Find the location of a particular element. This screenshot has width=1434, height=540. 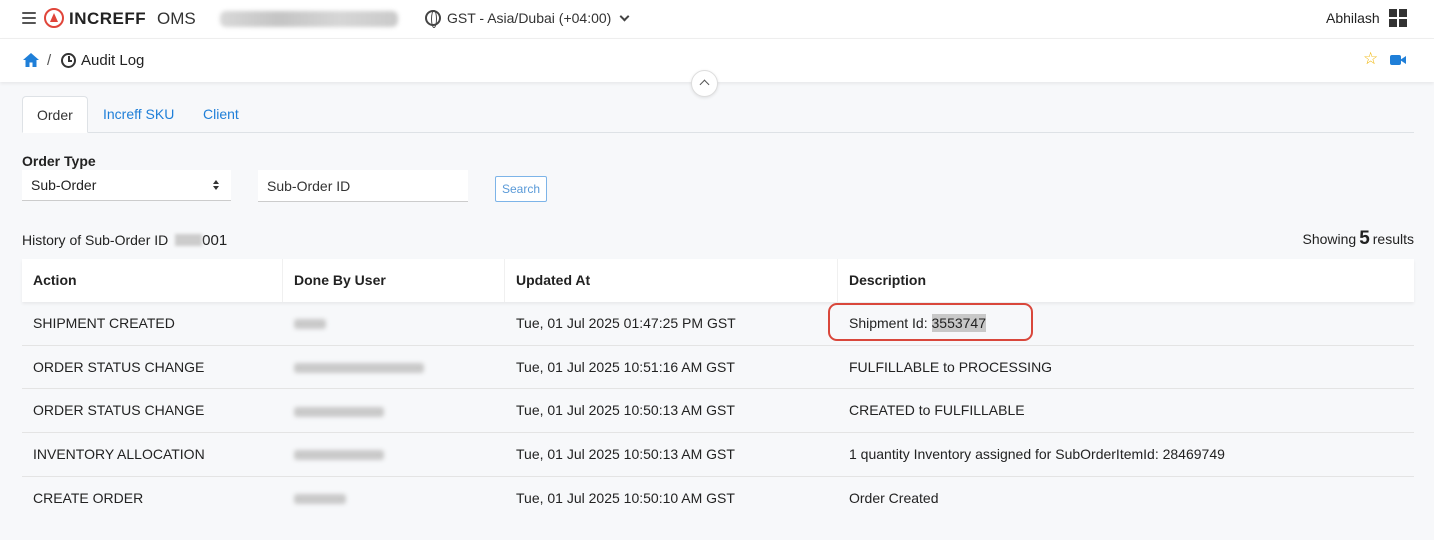

history-title-prefix: History of Sub-Order ID is located at coordinates (95, 240).